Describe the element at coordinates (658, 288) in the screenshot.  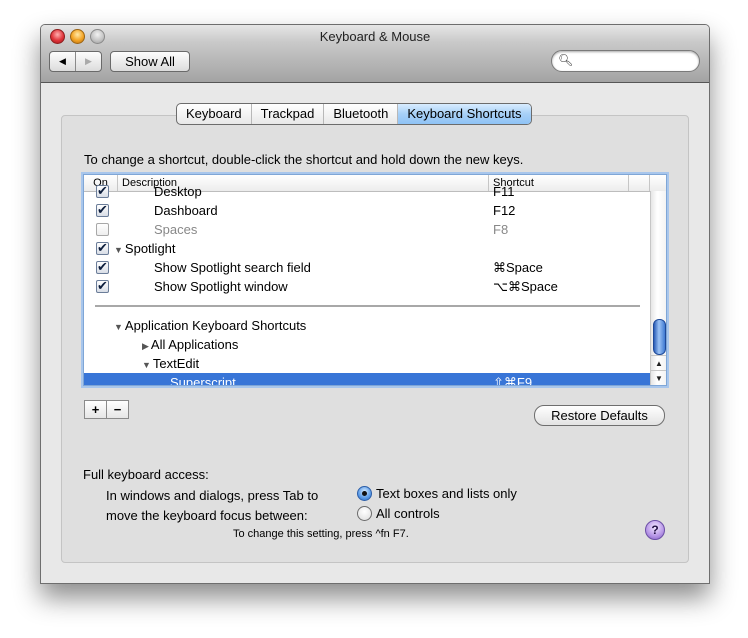
I see `vertical-scrollbar: ▲ ▼` at that location.